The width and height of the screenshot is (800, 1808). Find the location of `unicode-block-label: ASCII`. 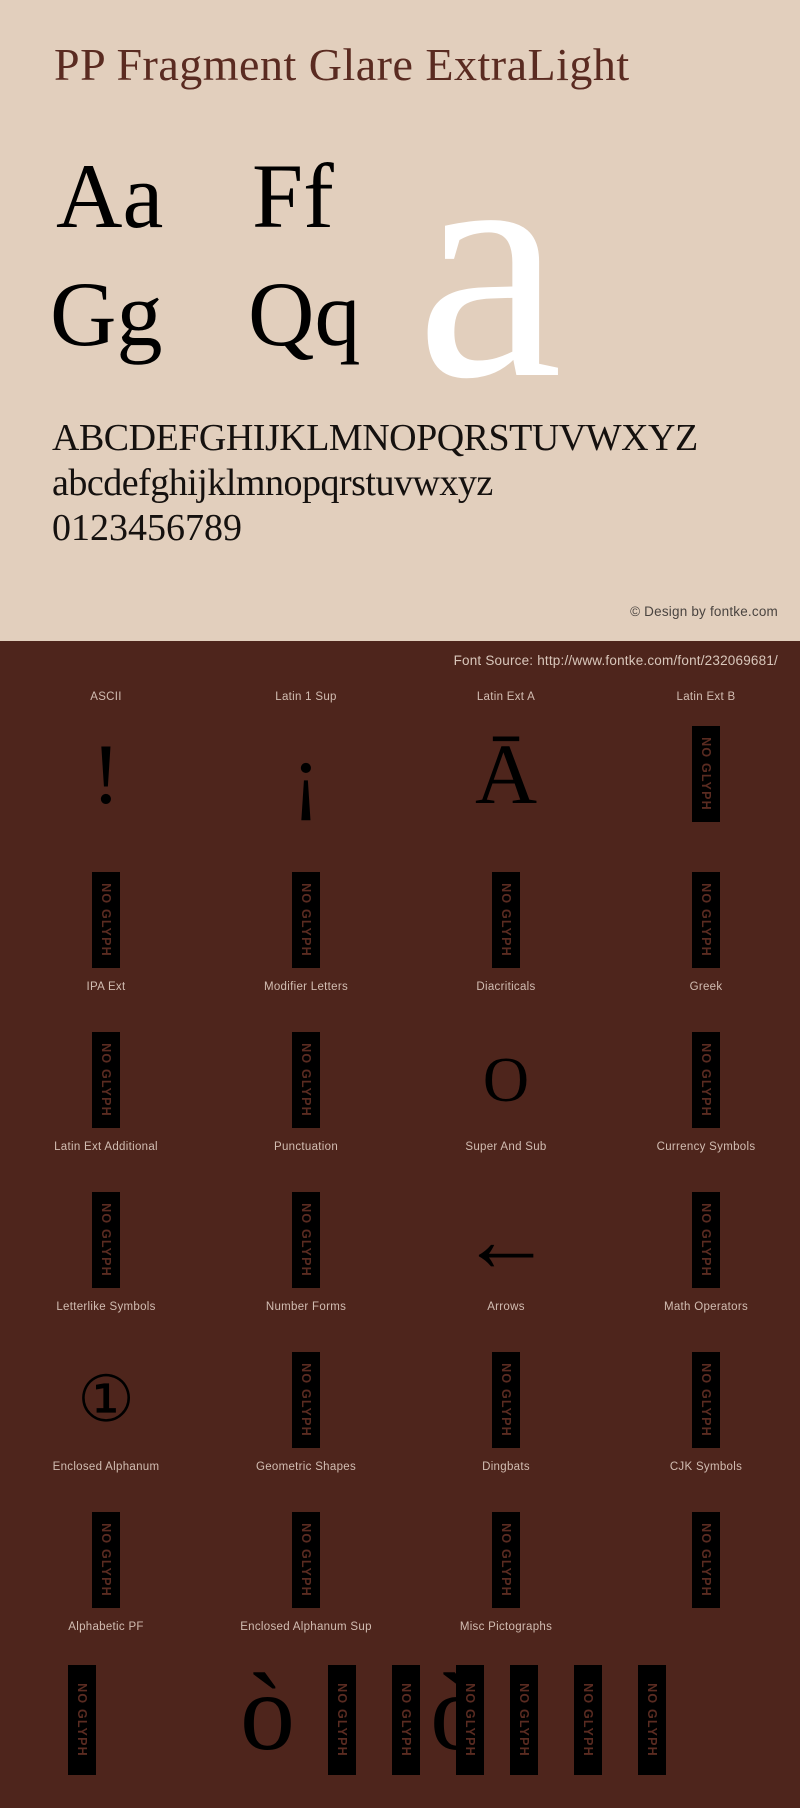

unicode-block-label: ASCII is located at coordinates (106, 697).